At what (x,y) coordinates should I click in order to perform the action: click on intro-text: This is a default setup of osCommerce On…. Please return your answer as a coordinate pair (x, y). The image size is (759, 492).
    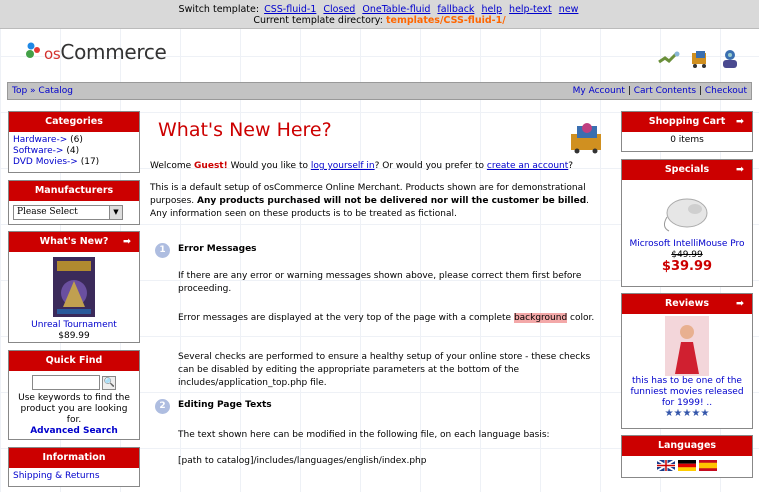
    Looking at the image, I should click on (378, 201).